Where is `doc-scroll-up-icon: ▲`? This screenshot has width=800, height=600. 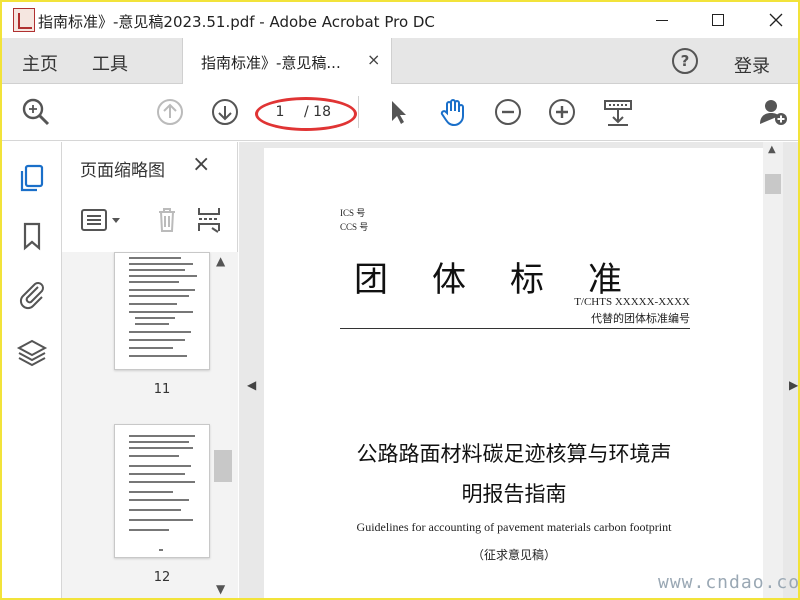 doc-scroll-up-icon: ▲ is located at coordinates (772, 149).